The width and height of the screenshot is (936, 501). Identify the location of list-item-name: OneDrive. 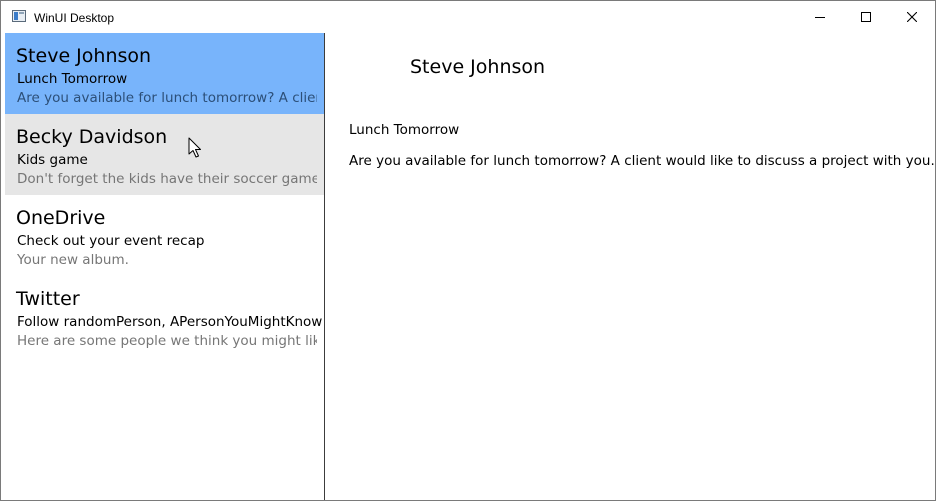
(61, 218).